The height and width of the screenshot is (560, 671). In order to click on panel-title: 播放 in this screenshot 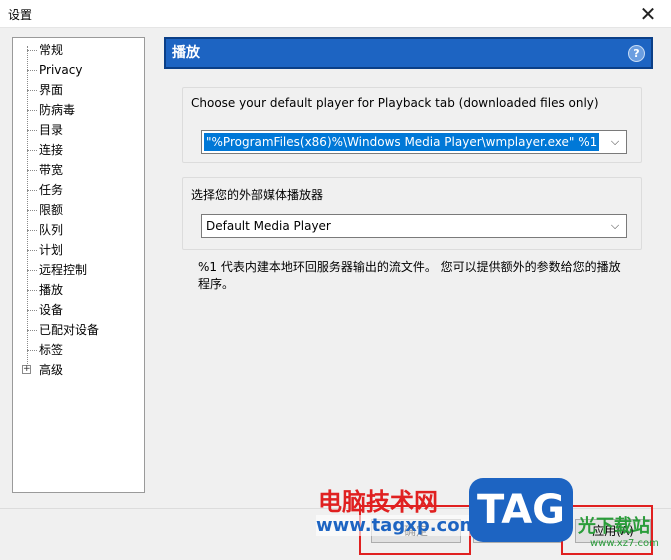, I will do `click(186, 53)`.